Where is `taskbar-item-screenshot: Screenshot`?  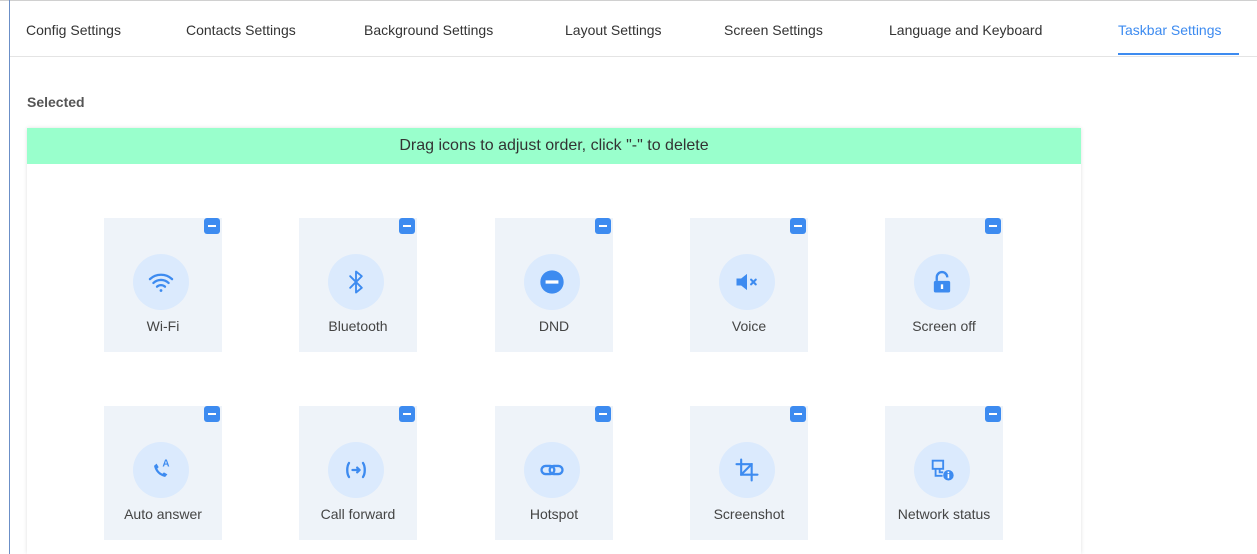 taskbar-item-screenshot: Screenshot is located at coordinates (749, 473).